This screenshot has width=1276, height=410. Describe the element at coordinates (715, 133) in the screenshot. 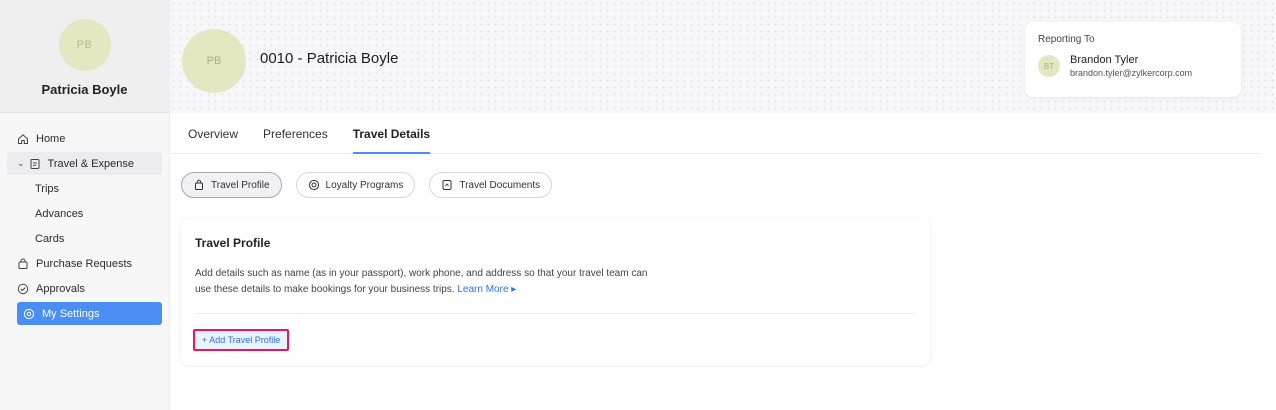

I see `profile-tabs: Overview Preferences Travel Details` at that location.